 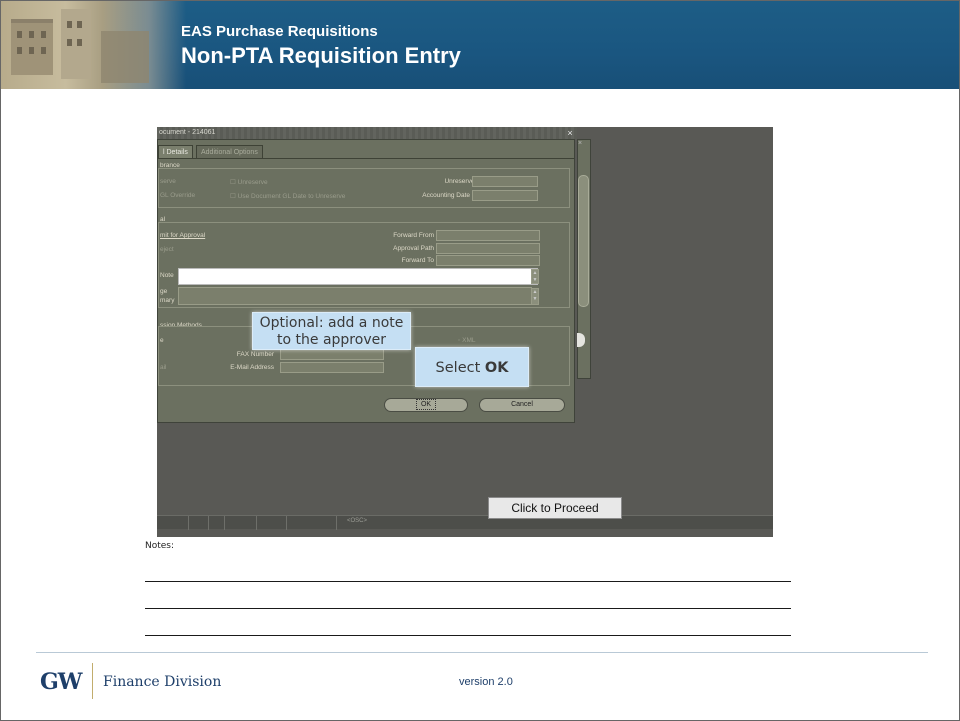 I want to click on forward-to-field, so click(x=488, y=260).